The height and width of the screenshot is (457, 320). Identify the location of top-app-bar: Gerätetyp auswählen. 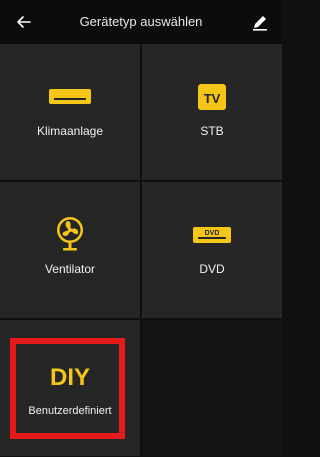
(141, 22).